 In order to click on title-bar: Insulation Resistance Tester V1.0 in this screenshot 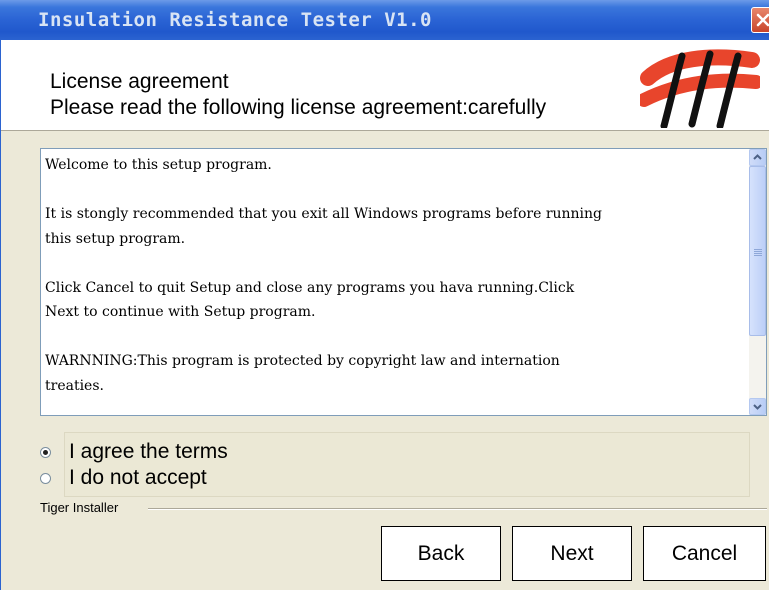, I will do `click(384, 20)`.